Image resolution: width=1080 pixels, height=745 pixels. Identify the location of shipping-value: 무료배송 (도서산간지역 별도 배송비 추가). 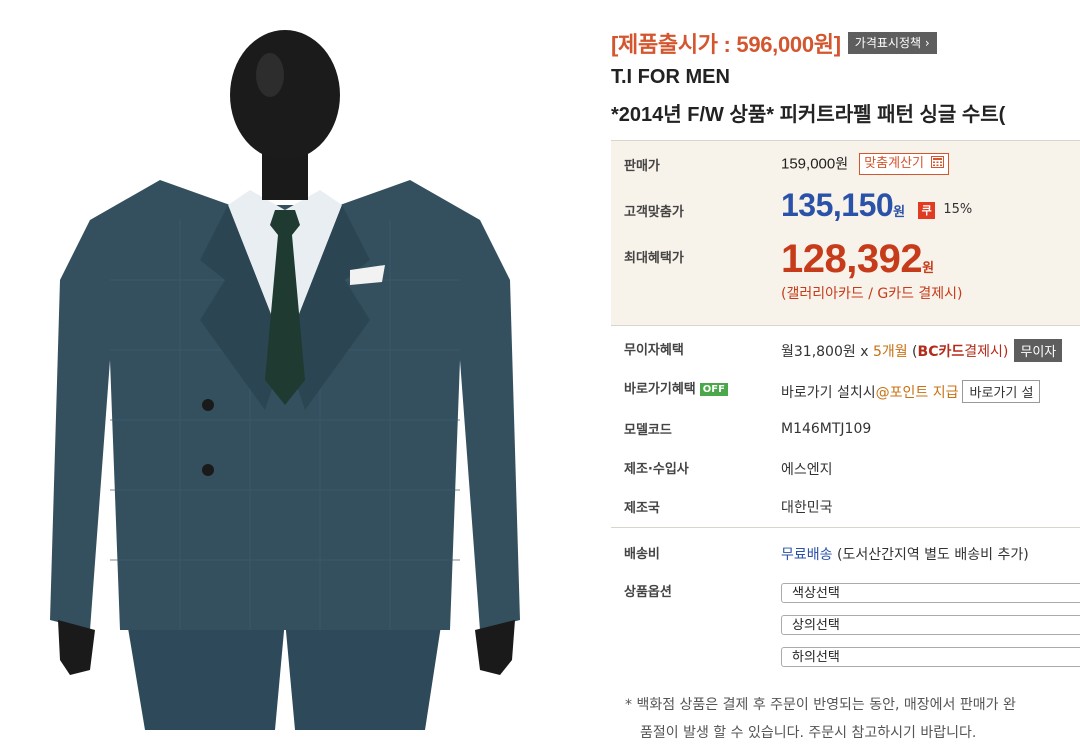
(905, 554).